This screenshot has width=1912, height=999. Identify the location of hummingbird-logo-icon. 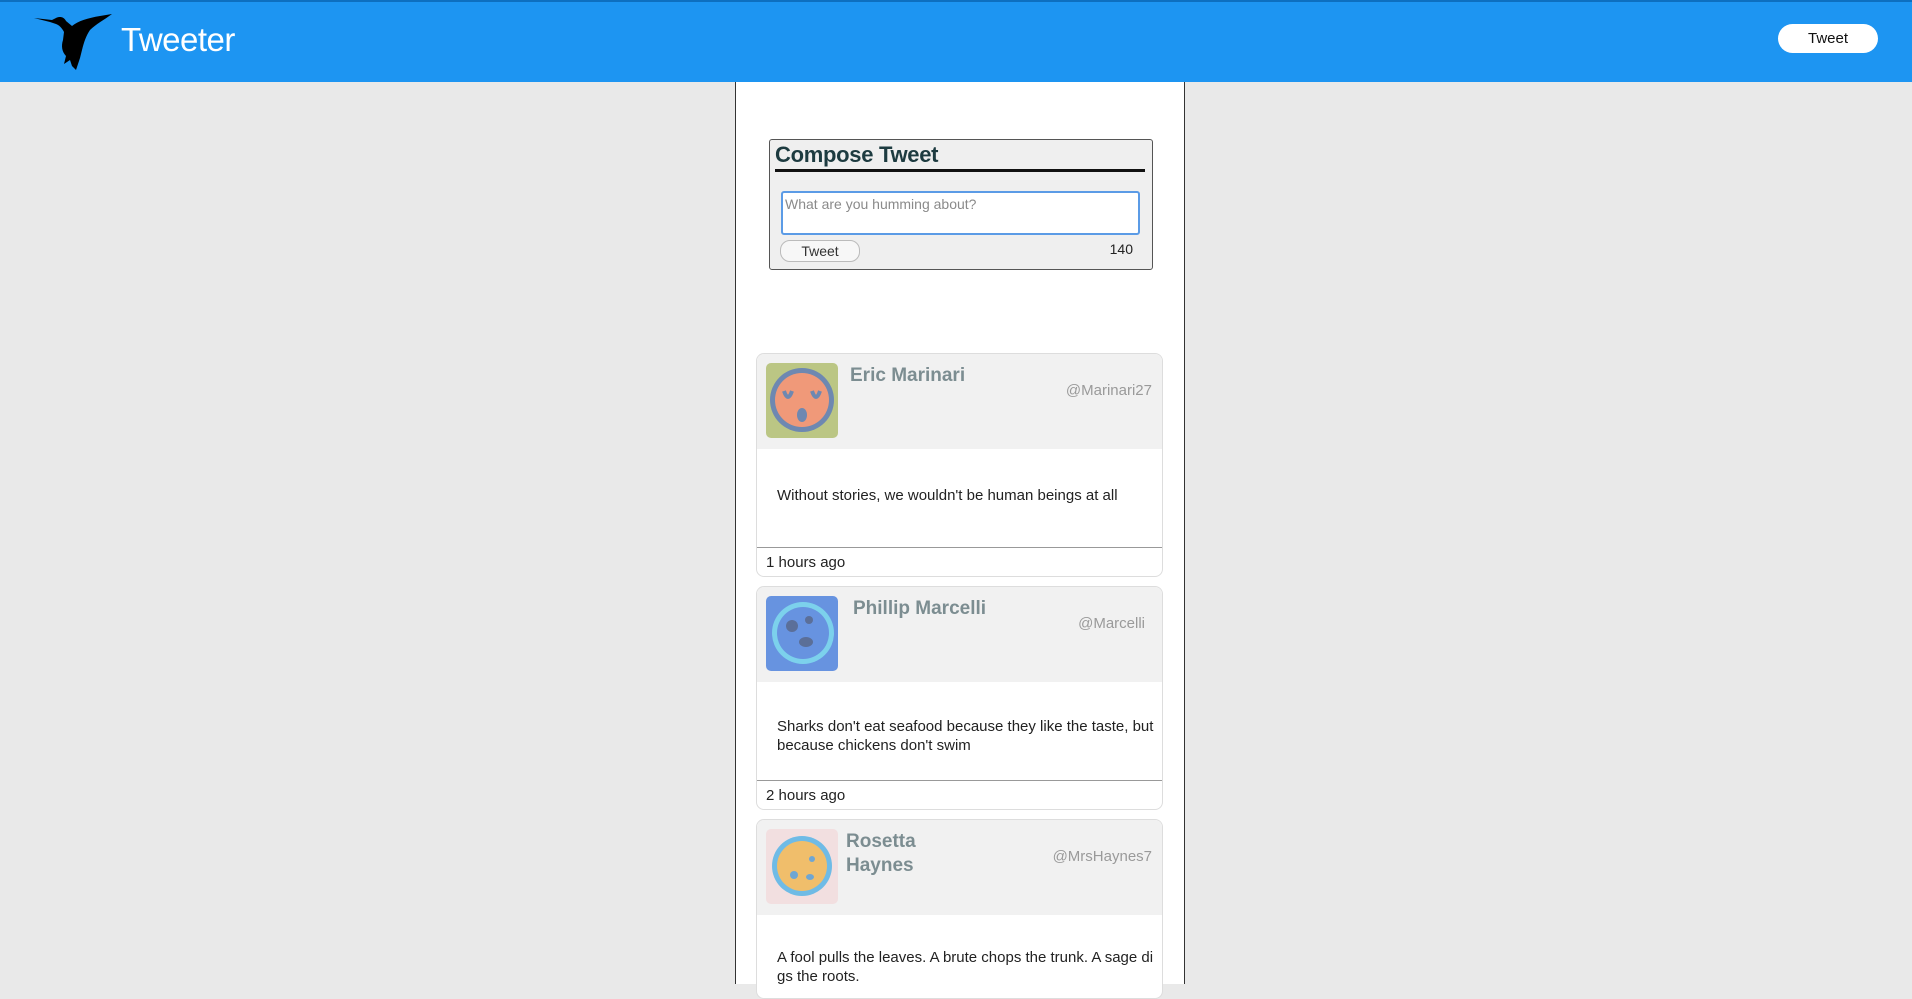
(73, 41).